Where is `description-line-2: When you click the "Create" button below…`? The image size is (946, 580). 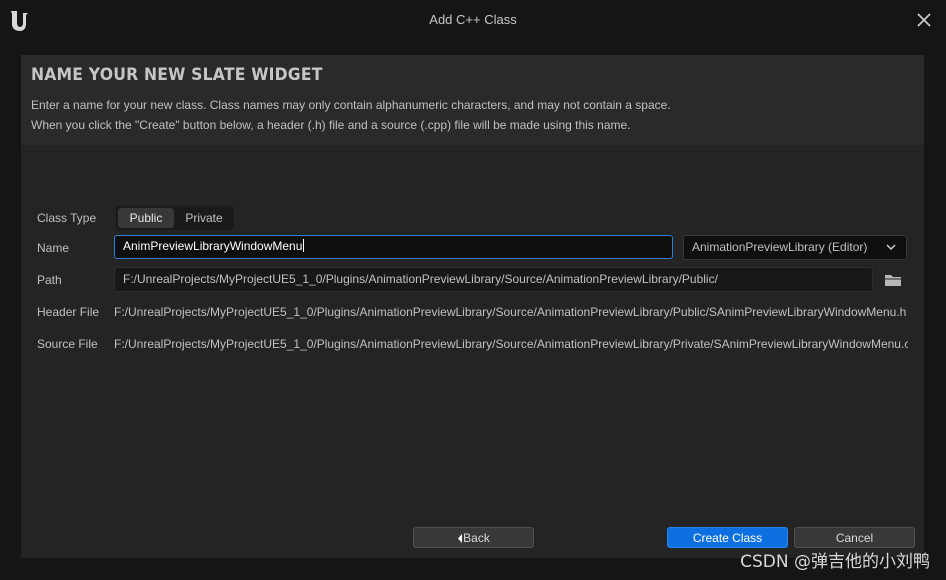 description-line-2: When you click the "Create" button below… is located at coordinates (331, 125).